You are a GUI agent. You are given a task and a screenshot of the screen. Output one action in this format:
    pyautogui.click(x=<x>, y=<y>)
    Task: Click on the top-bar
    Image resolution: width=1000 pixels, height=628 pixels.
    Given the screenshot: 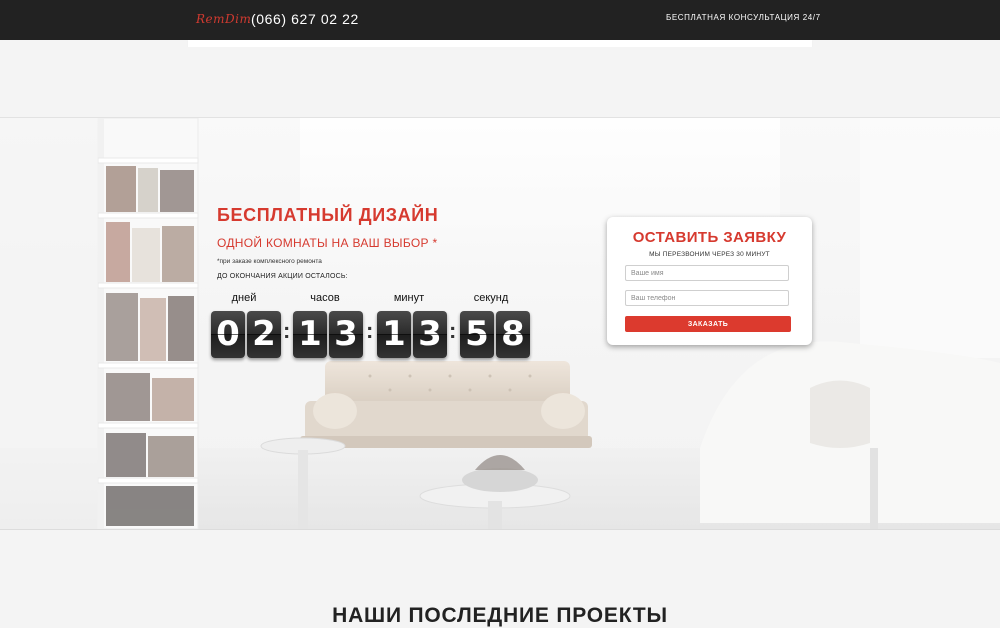 What is the action you would take?
    pyautogui.click(x=500, y=20)
    